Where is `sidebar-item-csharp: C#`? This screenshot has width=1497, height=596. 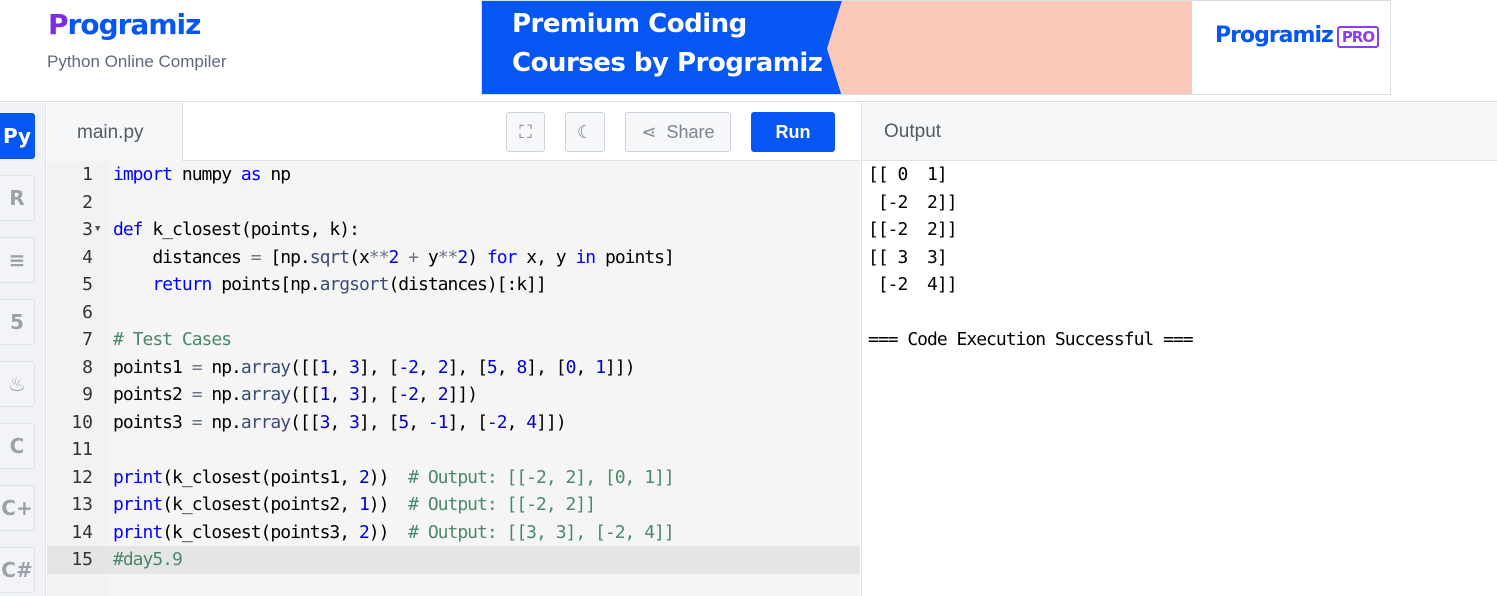
sidebar-item-csharp: C# is located at coordinates (17, 570).